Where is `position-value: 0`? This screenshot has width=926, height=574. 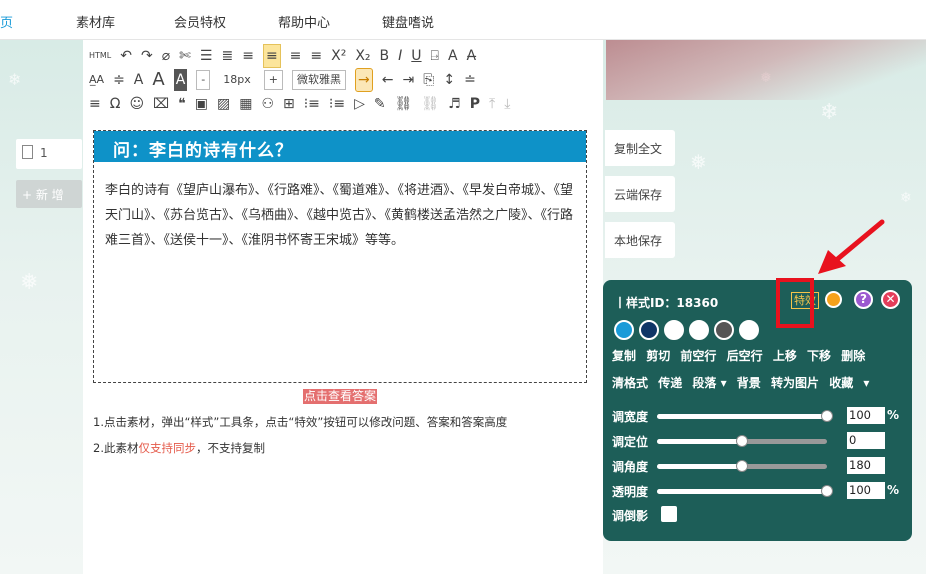
position-value: 0 is located at coordinates (866, 440).